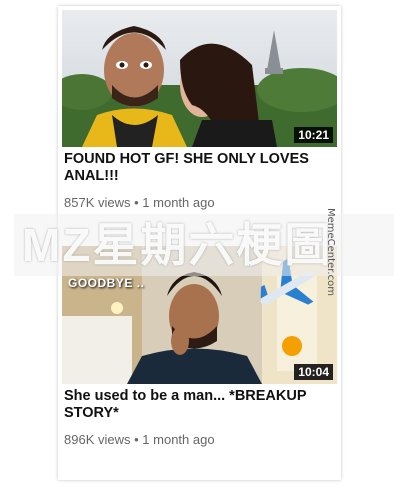 Image resolution: width=400 pixels, height=489 pixels. I want to click on video-meta-1: 857K views • 1 month ago, so click(200, 202).